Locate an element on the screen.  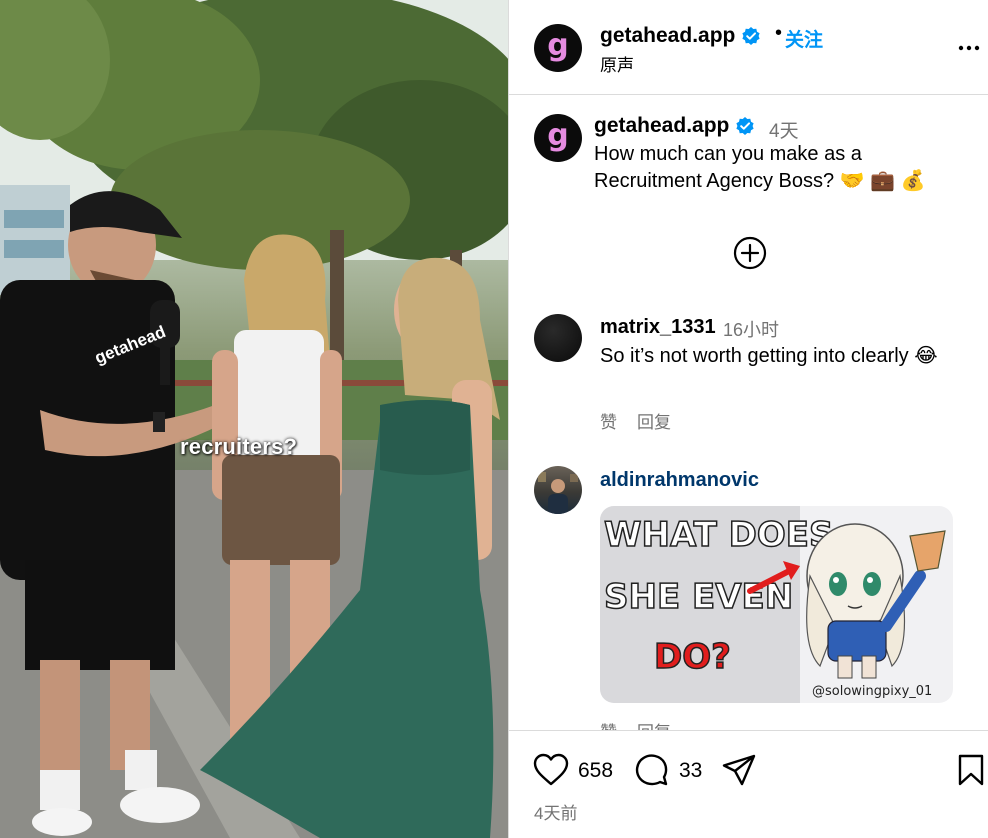
post-date: 4天前 is located at coordinates (555, 811).